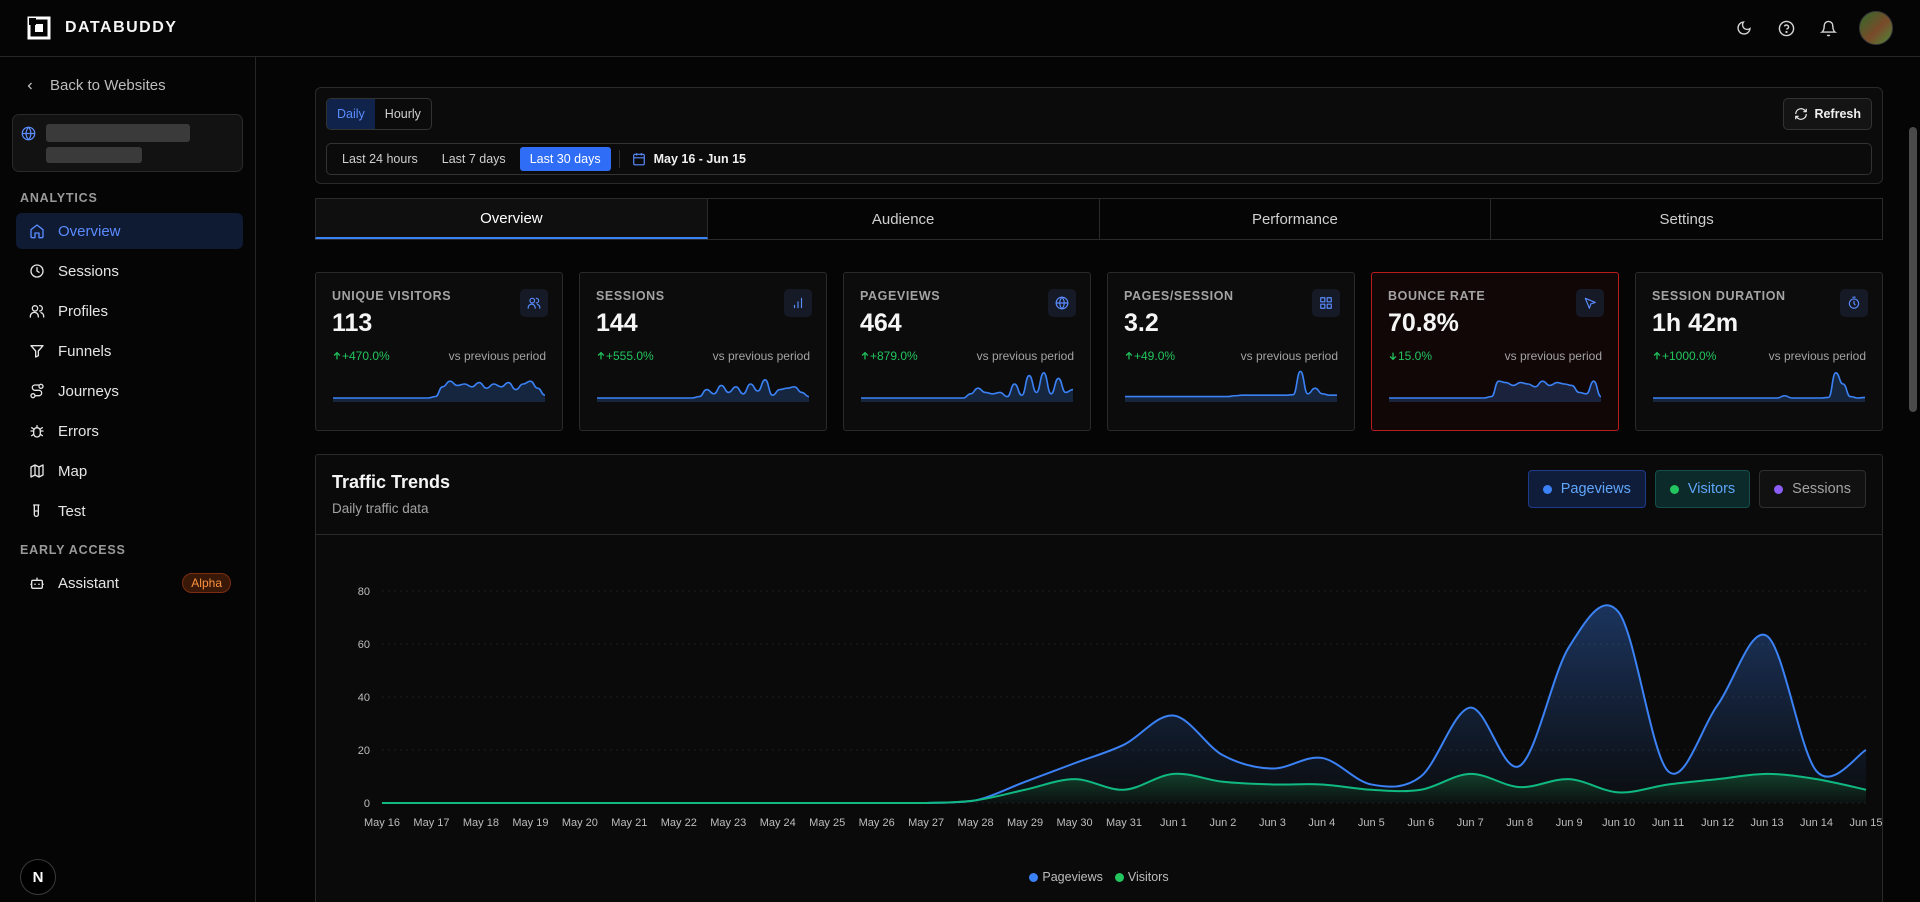 The width and height of the screenshot is (1920, 902). Describe the element at coordinates (1744, 28) in the screenshot. I see `theme-toggle-moon-icon` at that location.